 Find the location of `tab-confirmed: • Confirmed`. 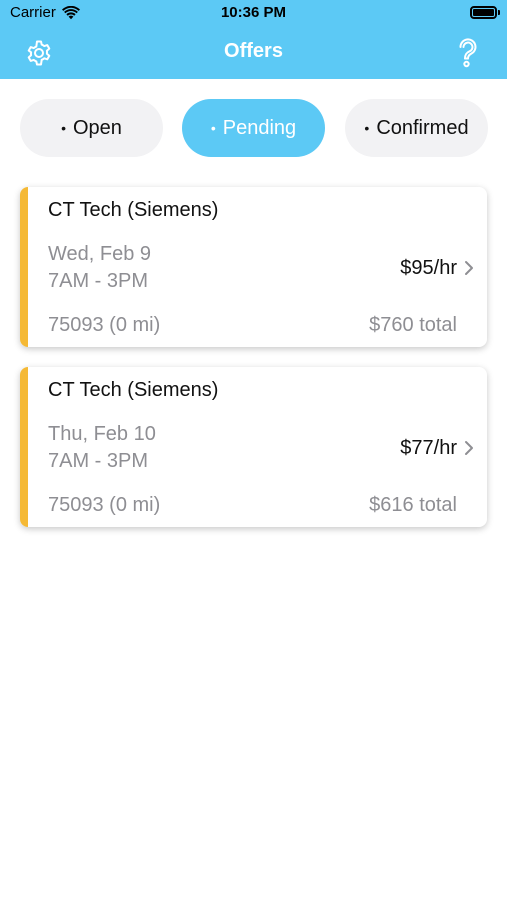

tab-confirmed: • Confirmed is located at coordinates (416, 128).